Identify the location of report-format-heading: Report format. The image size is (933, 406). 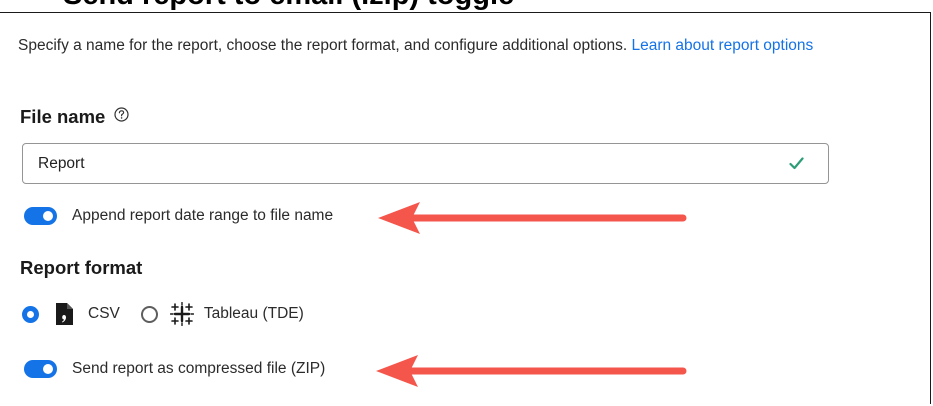
(81, 268).